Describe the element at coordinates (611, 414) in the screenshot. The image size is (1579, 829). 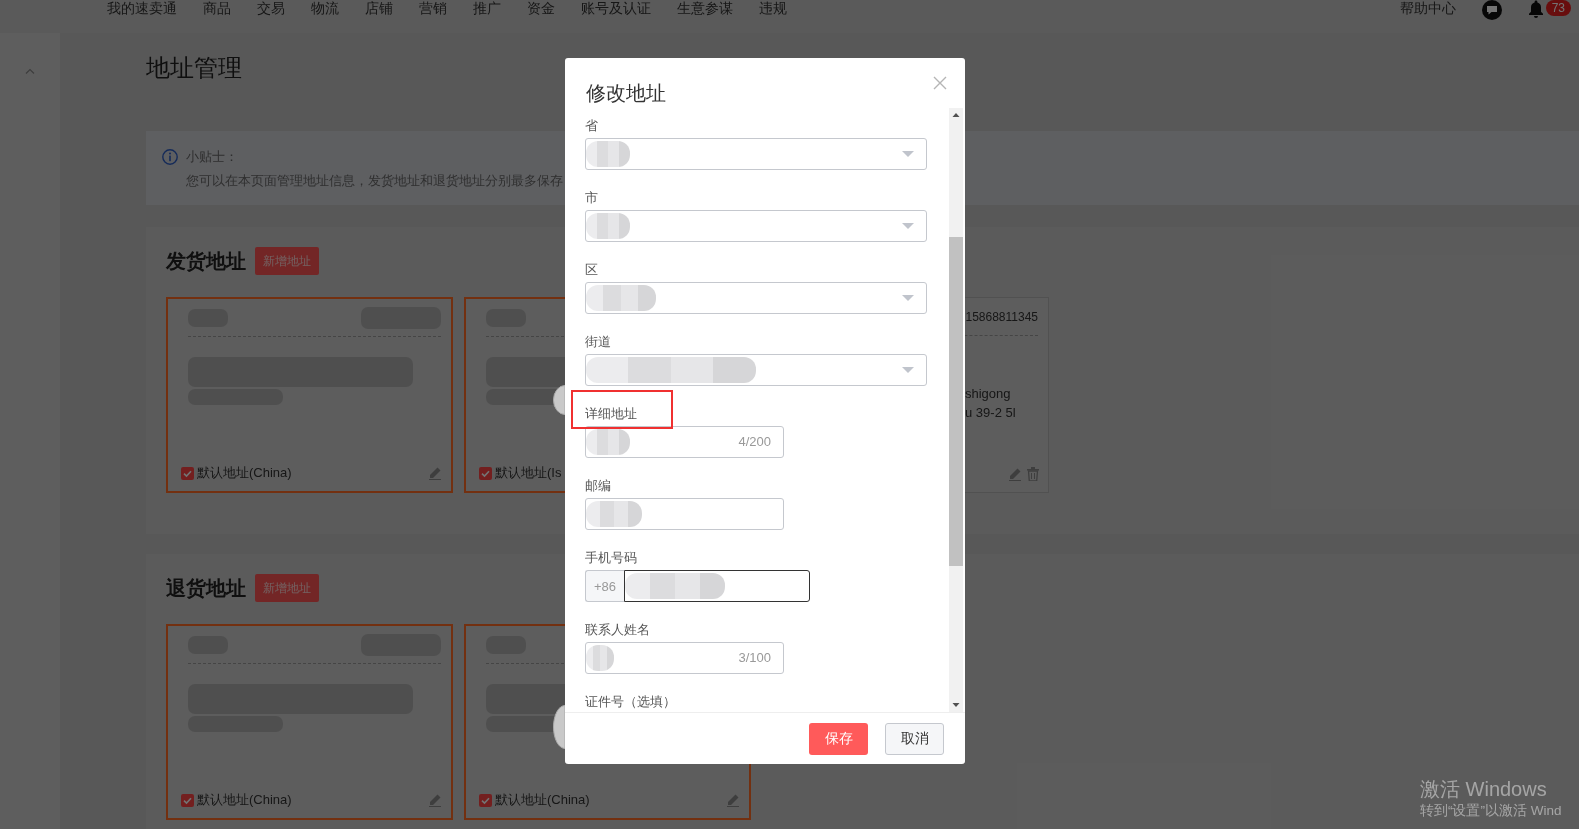
I see `field-label: 详细地址` at that location.